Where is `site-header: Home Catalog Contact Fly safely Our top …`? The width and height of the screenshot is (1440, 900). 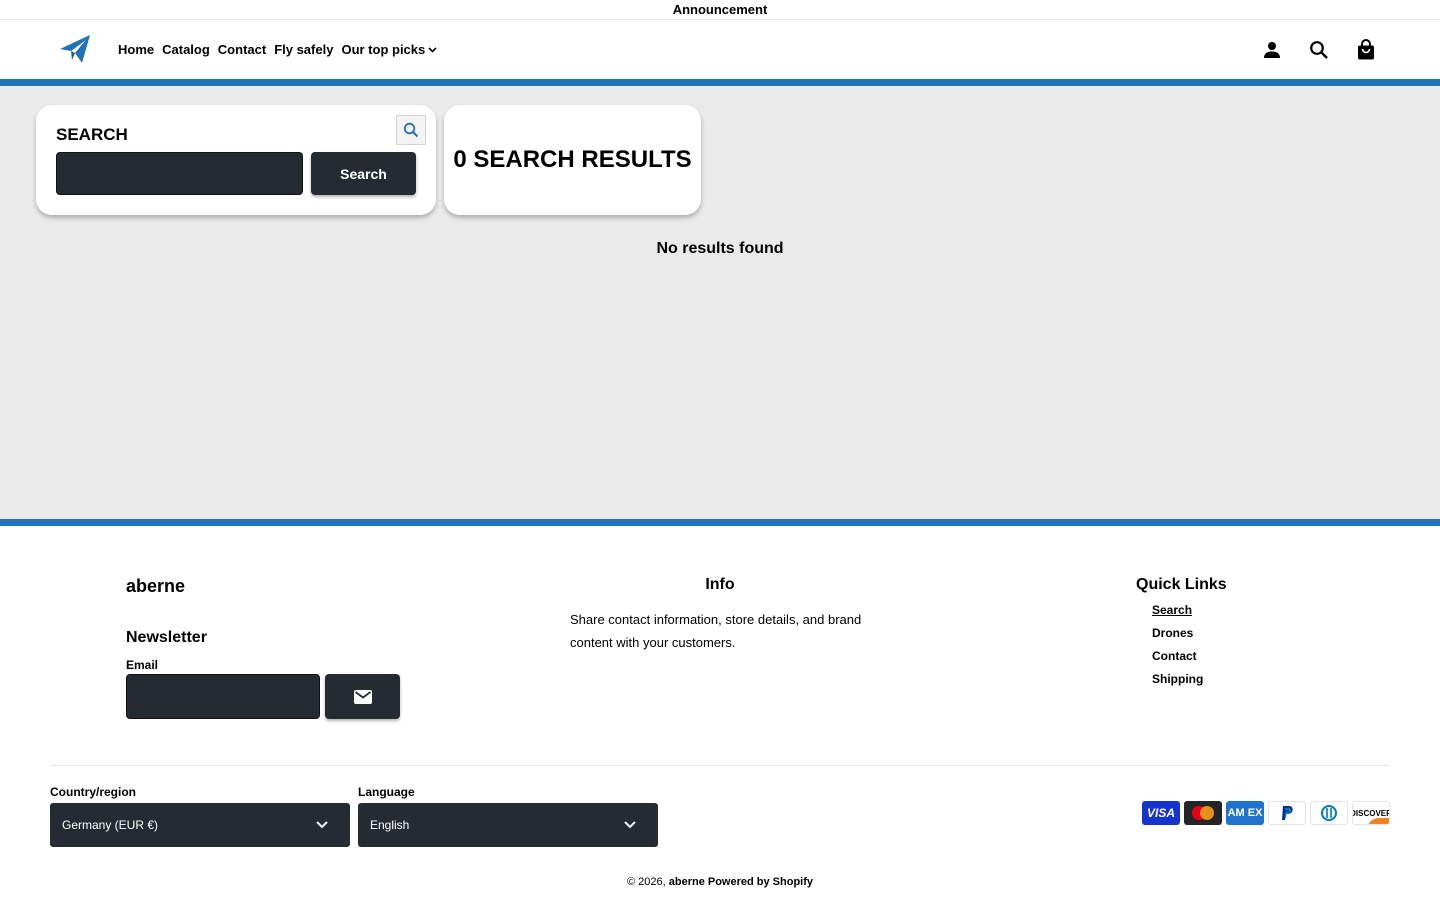
site-header: Home Catalog Contact Fly safely Our top … is located at coordinates (720, 49).